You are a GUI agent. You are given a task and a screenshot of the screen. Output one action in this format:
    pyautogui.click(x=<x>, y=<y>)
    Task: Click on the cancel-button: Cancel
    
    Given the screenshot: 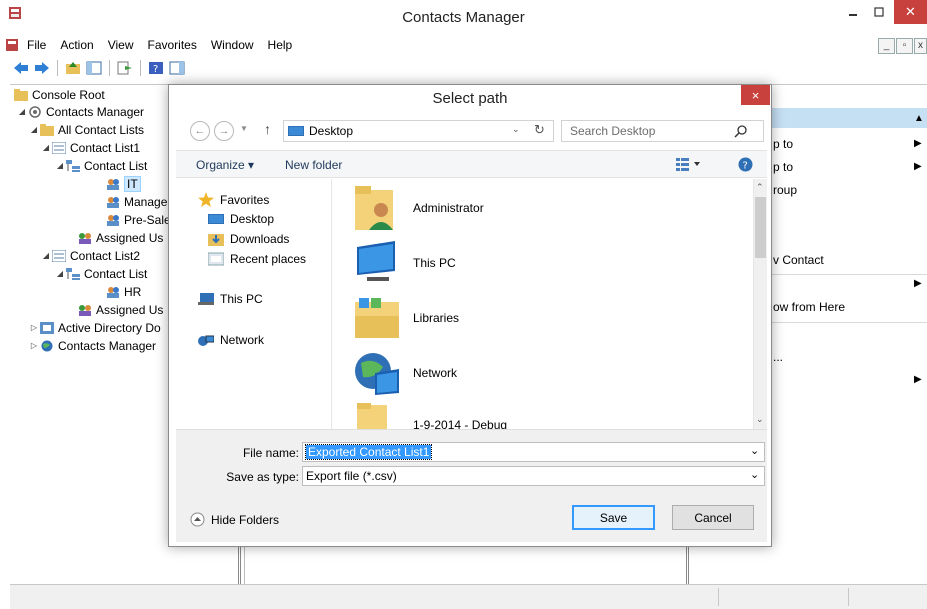 What is the action you would take?
    pyautogui.click(x=713, y=517)
    